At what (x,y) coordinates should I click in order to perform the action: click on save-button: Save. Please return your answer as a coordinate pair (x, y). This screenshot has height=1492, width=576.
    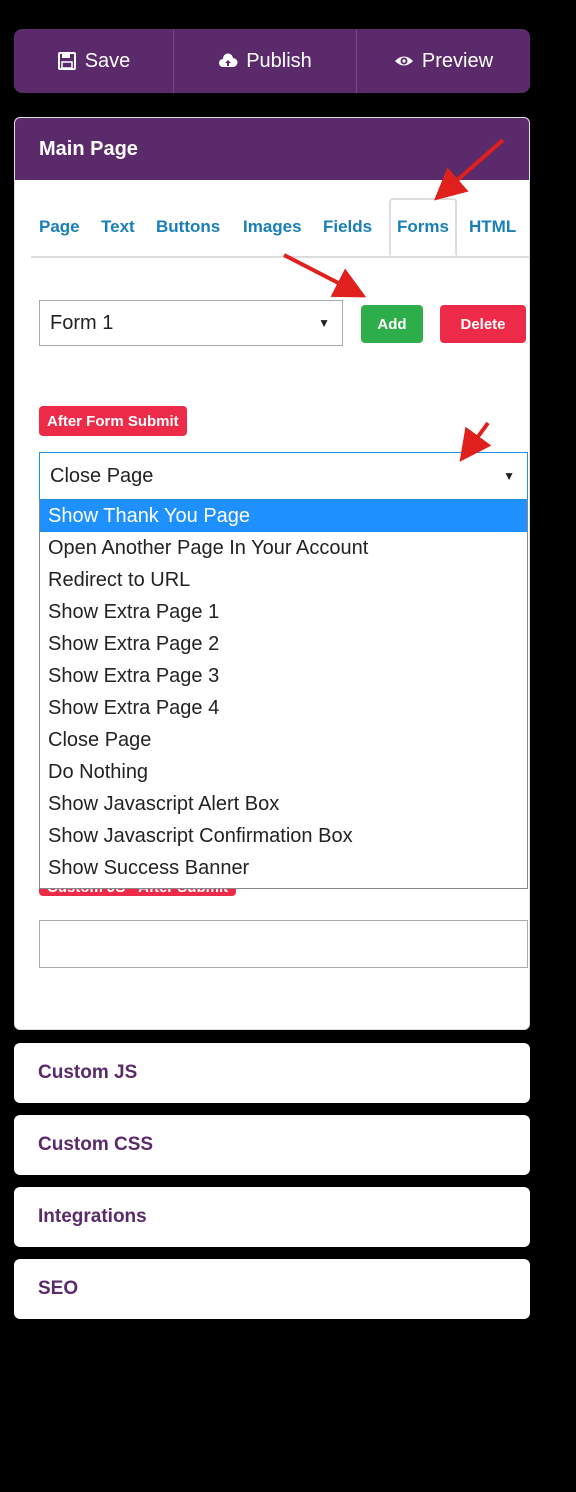
    Looking at the image, I should click on (94, 61).